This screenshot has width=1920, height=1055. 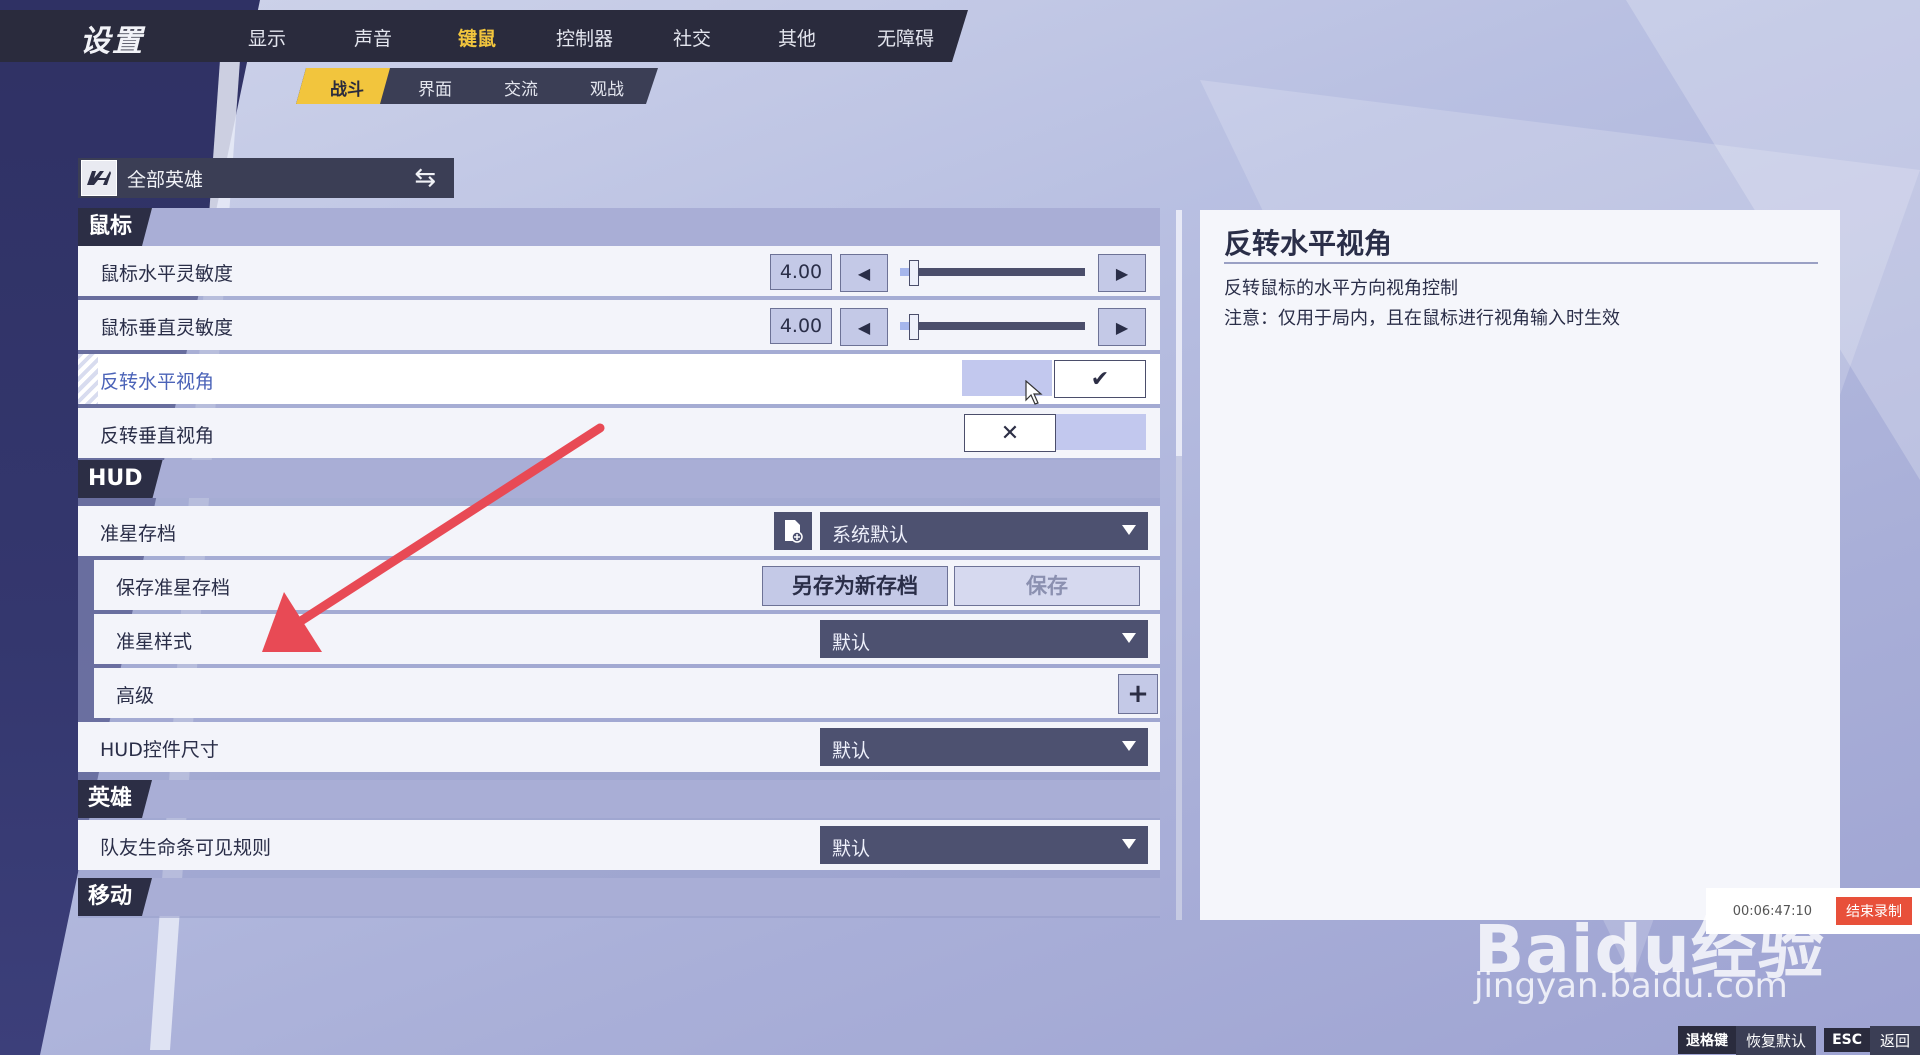 What do you see at coordinates (267, 37) in the screenshot?
I see `tab-display: 显示` at bounding box center [267, 37].